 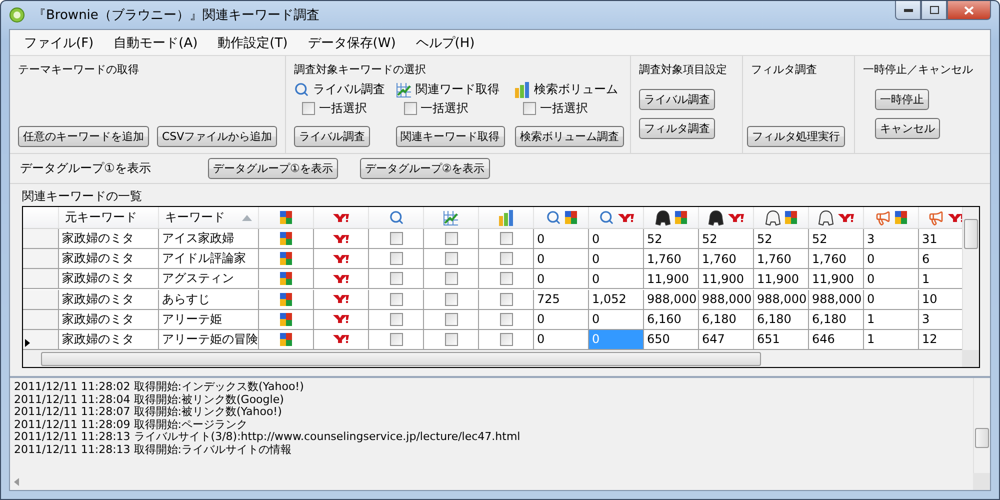 What do you see at coordinates (209, 279) in the screenshot?
I see `table-cell: アグスティン` at bounding box center [209, 279].